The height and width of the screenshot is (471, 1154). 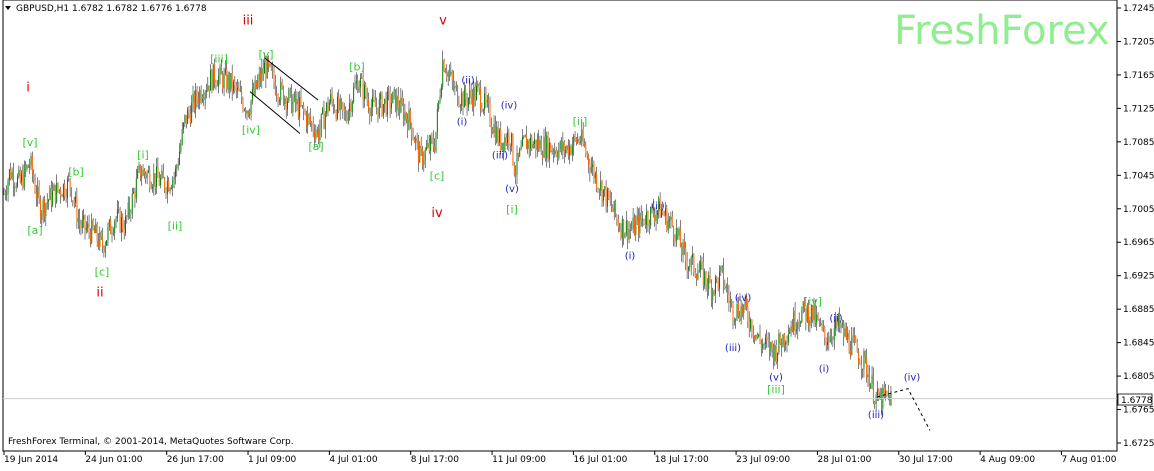 I want to click on wave-label-green: [iii], so click(x=219, y=58).